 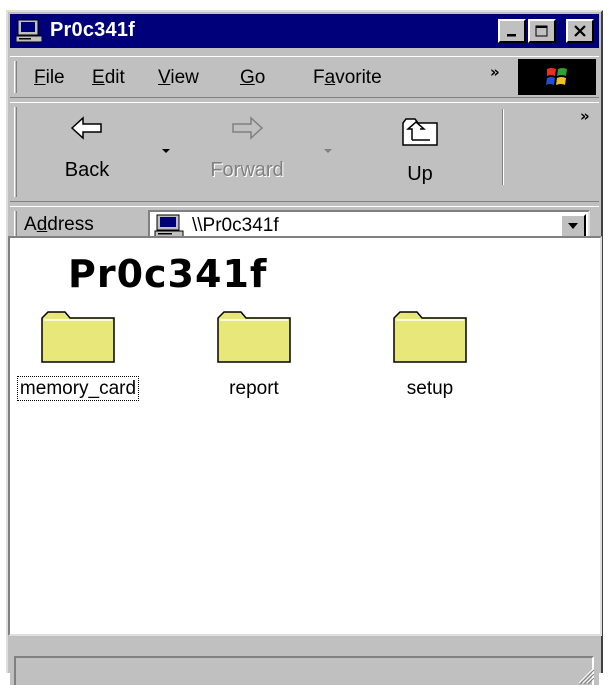 I want to click on minimize-icon, so click(x=511, y=35).